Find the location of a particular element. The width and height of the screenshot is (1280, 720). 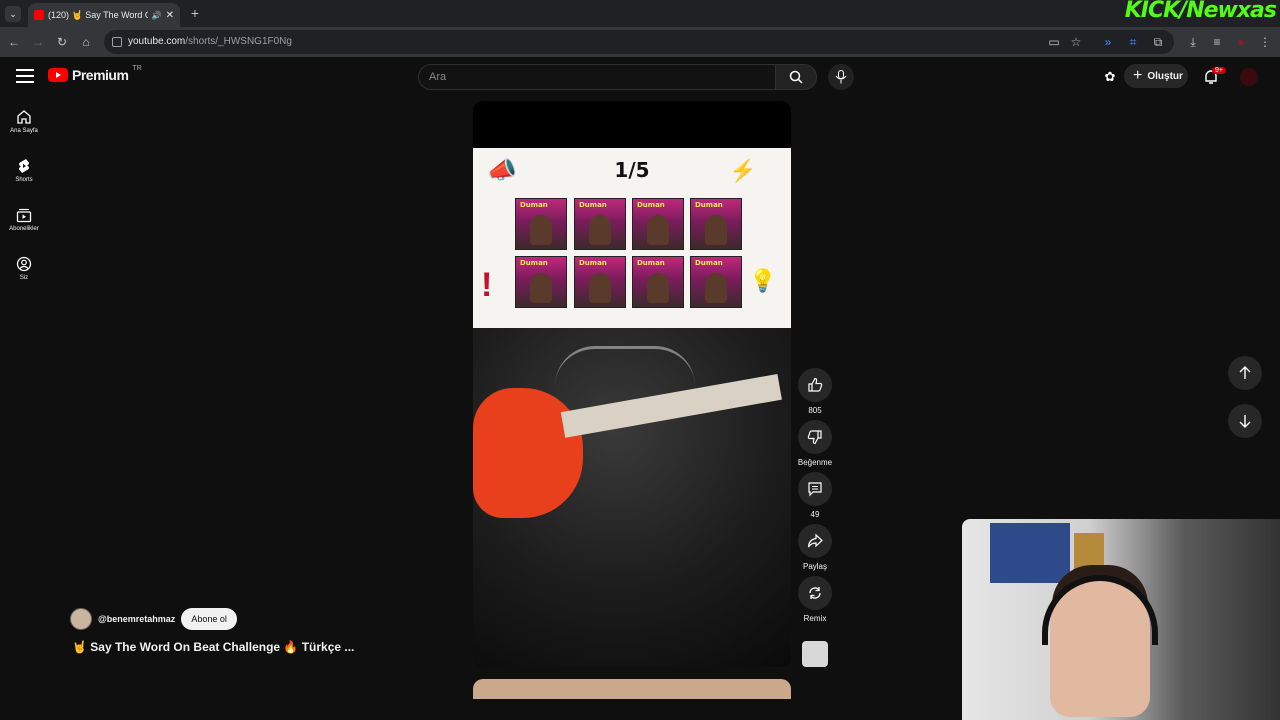

back-icon: ← is located at coordinates (14, 42).